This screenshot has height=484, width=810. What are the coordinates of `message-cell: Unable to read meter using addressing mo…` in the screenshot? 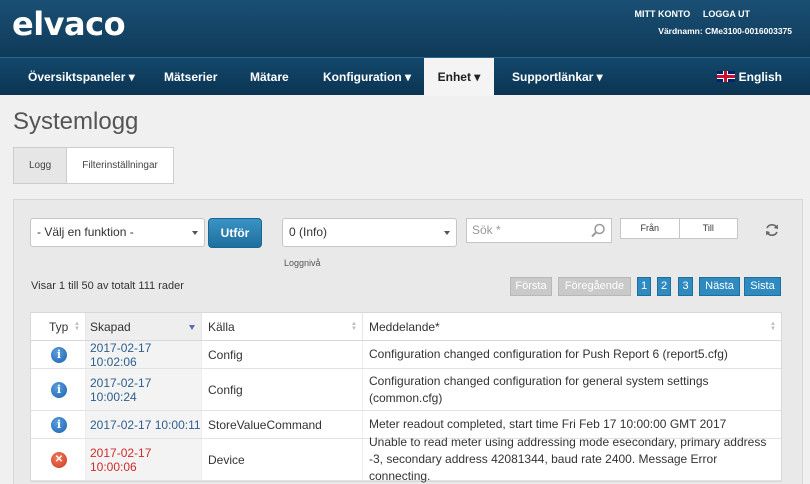 It's located at (568, 459).